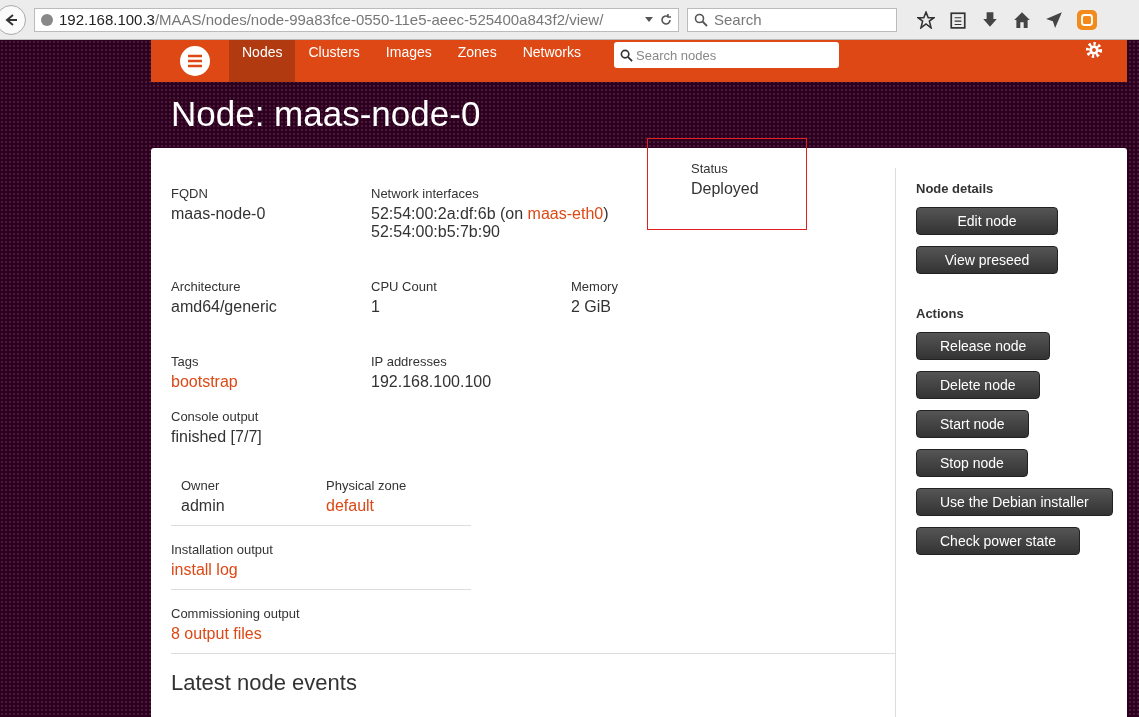 The image size is (1139, 717). I want to click on page-title: Node: maas-node-0, so click(326, 114).